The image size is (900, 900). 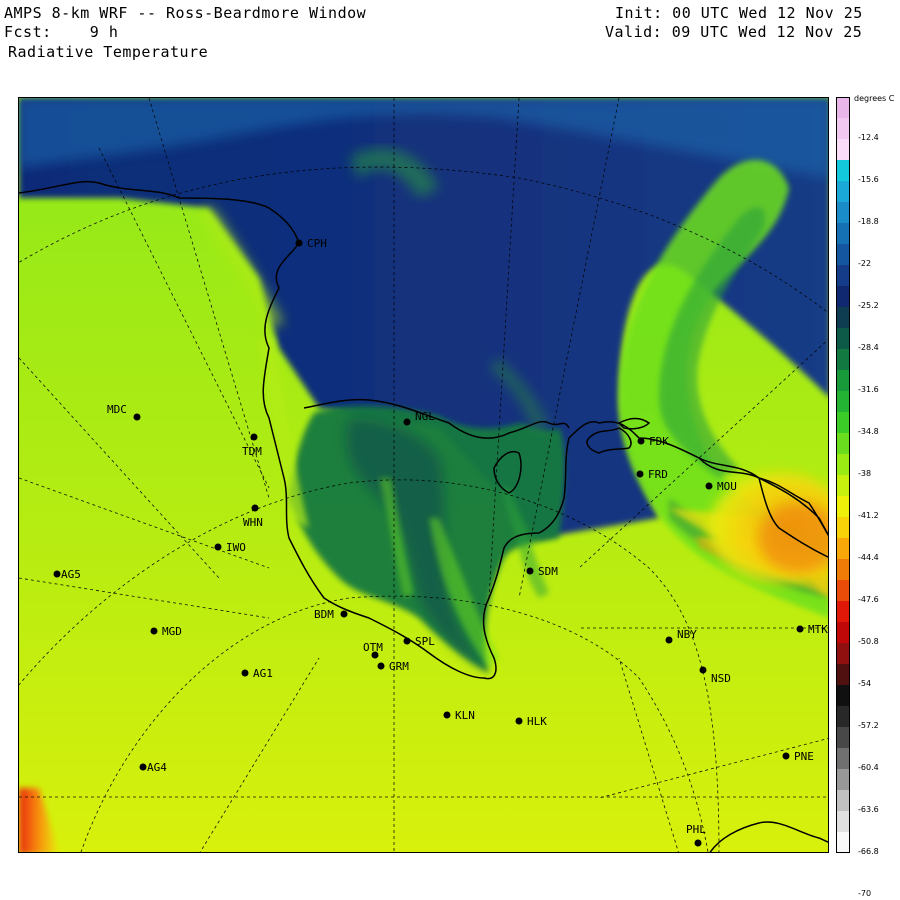 What do you see at coordinates (407, 641) in the screenshot?
I see `station-dot-spl` at bounding box center [407, 641].